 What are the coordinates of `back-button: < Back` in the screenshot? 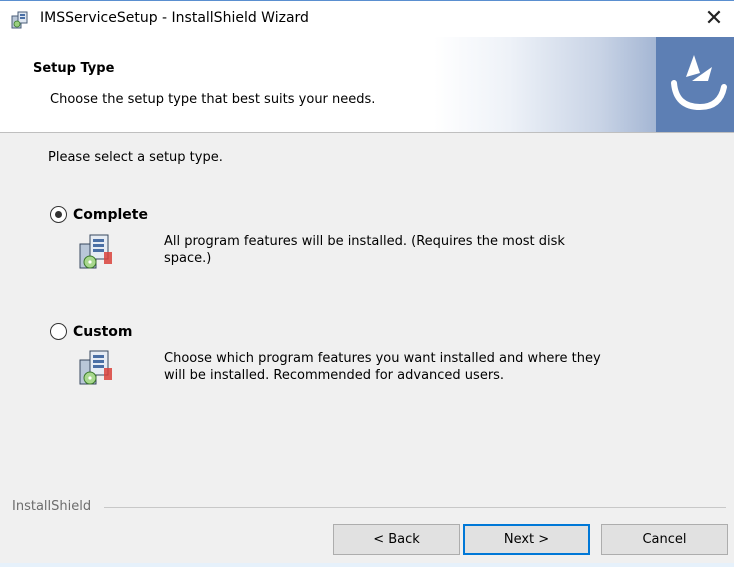 It's located at (396, 539).